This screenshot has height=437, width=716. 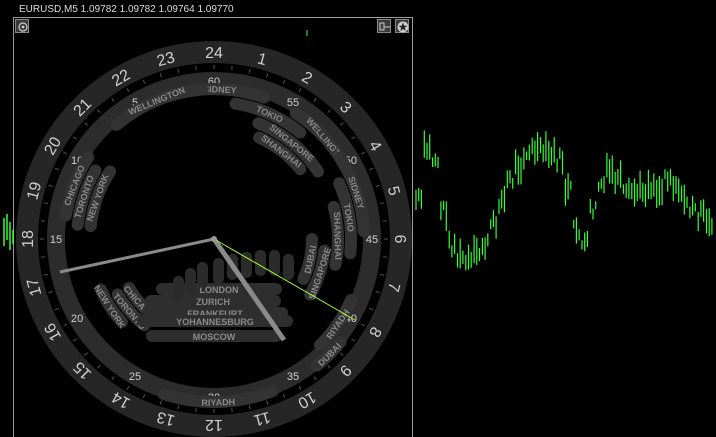 What do you see at coordinates (56, 240) in the screenshot?
I see `minute-label: 15` at bounding box center [56, 240].